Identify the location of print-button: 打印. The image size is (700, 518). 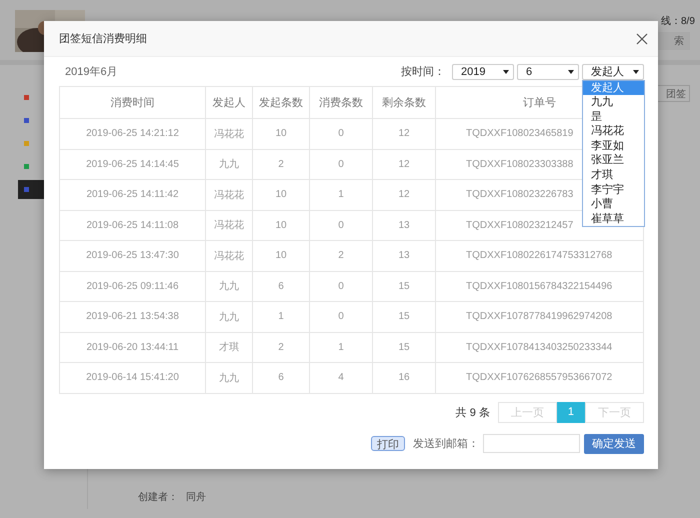
(388, 443).